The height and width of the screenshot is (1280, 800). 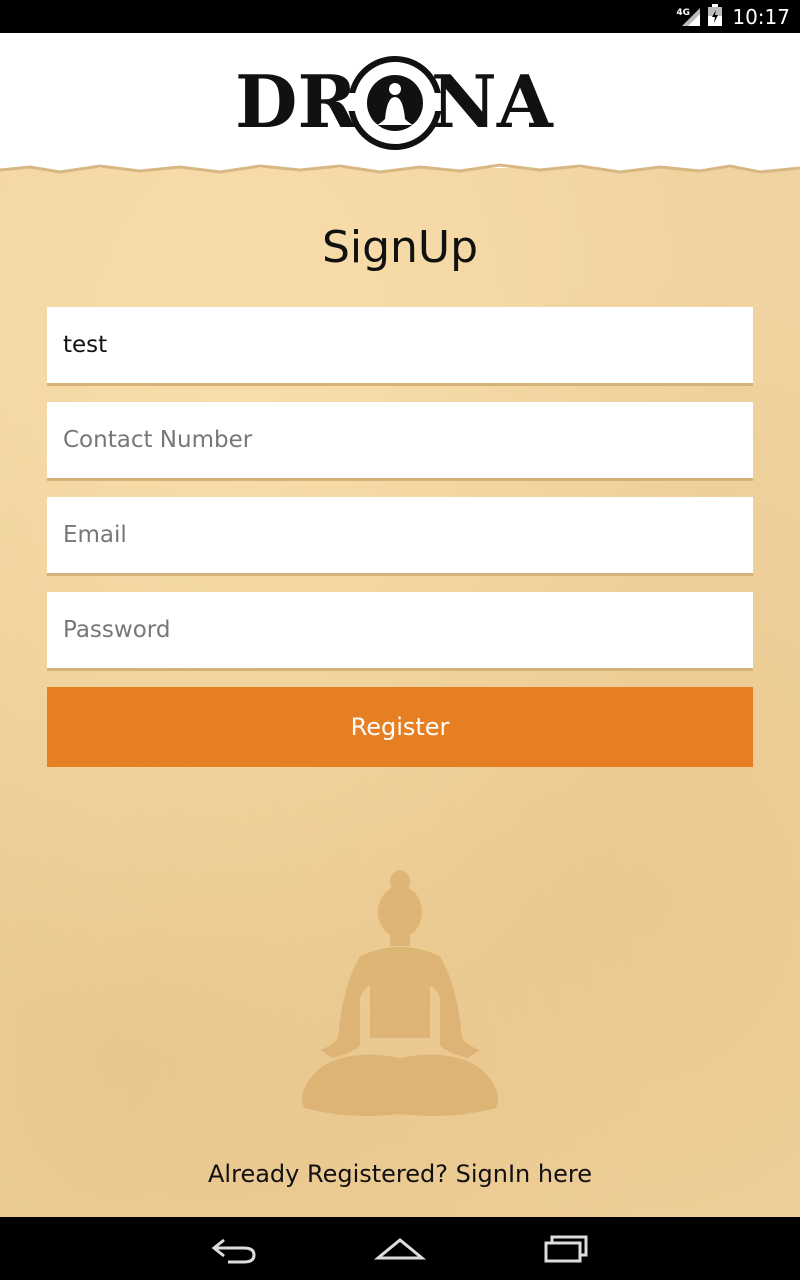 What do you see at coordinates (683, 12) in the screenshot?
I see `network-type: 4G` at bounding box center [683, 12].